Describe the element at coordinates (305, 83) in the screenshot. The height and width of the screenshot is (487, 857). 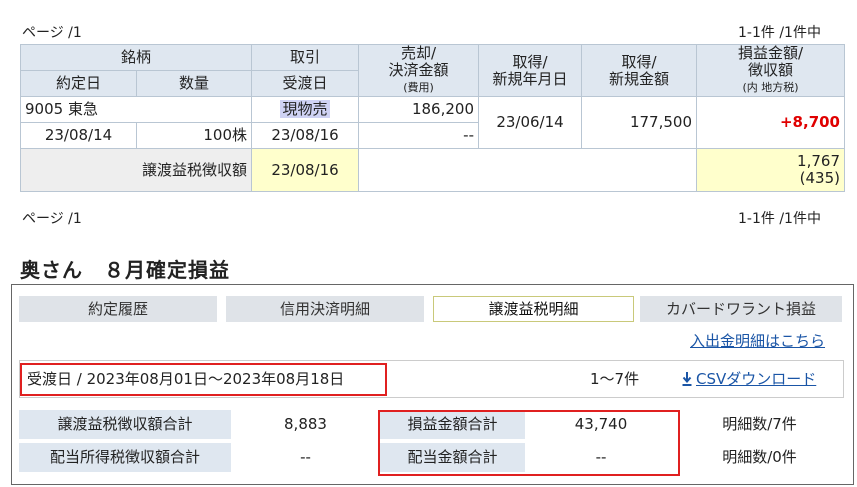
I see `header-delivery-date: 受渡日` at that location.